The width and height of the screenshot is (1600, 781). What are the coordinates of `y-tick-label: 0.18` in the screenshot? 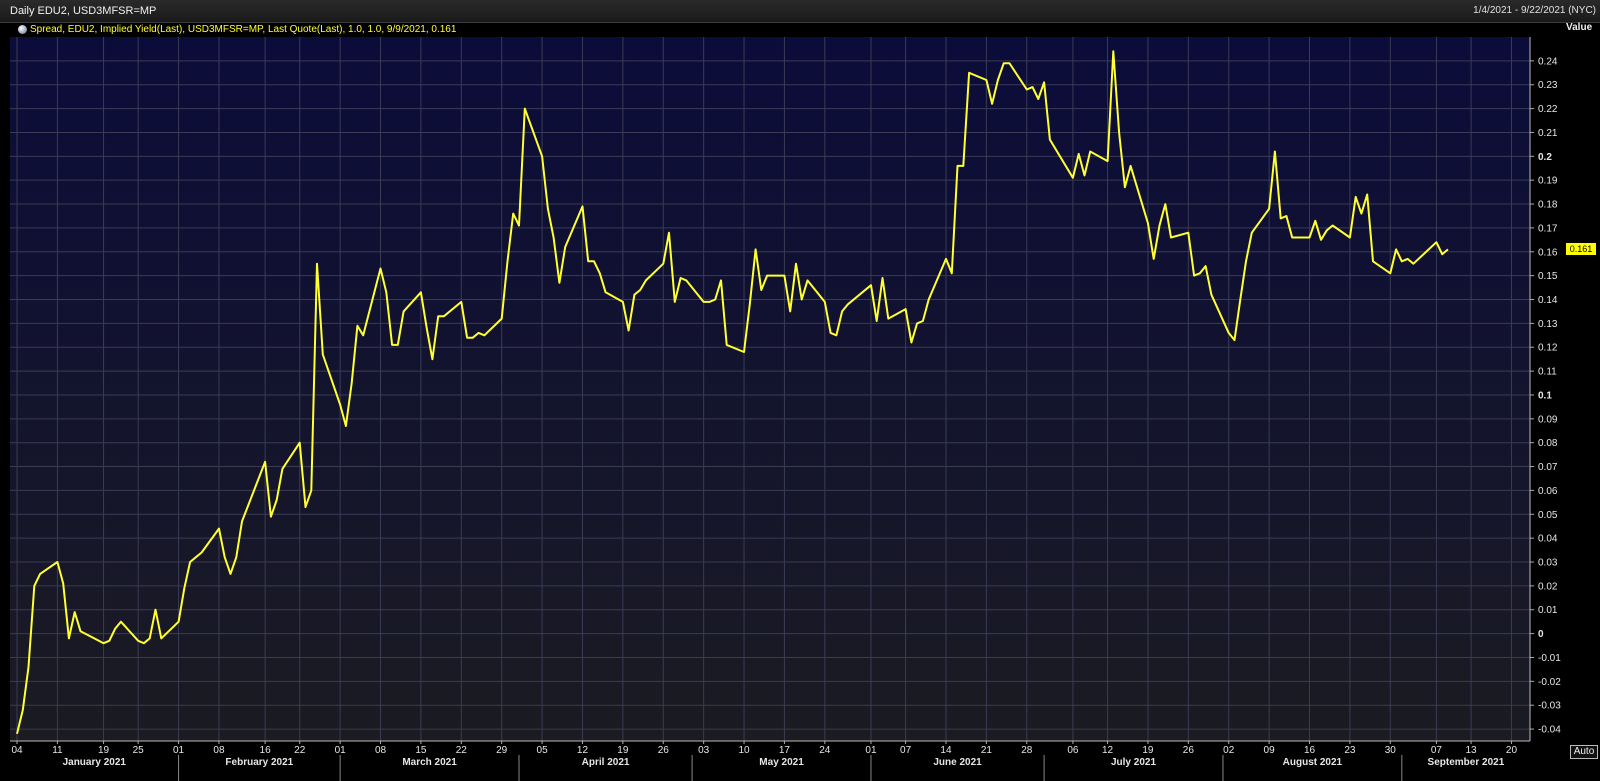 It's located at (1548, 205).